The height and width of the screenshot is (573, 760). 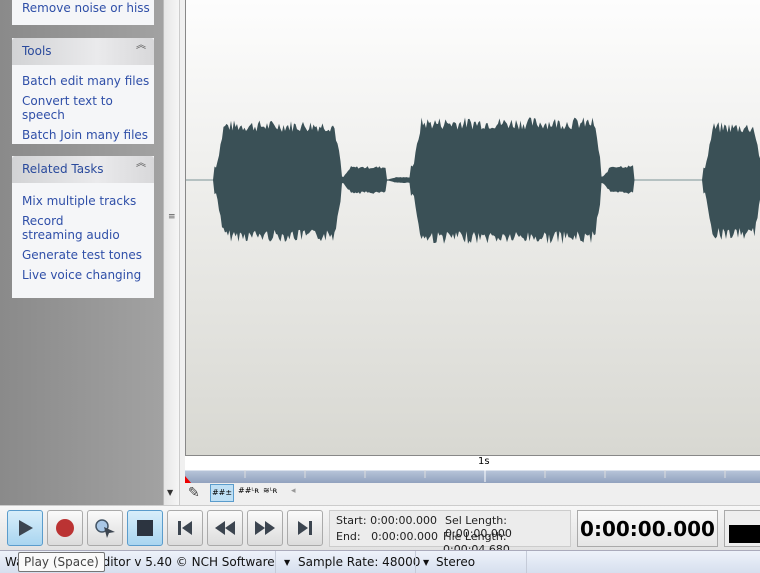 What do you see at coordinates (172, 217) in the screenshot?
I see `grip-icon: ≡` at bounding box center [172, 217].